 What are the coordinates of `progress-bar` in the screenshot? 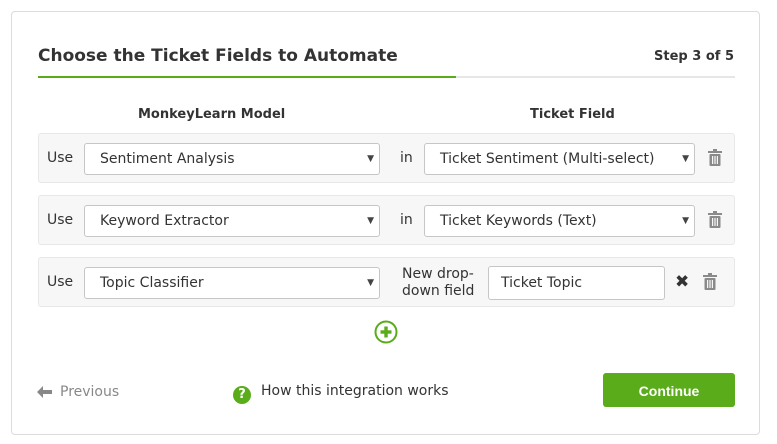 It's located at (386, 77).